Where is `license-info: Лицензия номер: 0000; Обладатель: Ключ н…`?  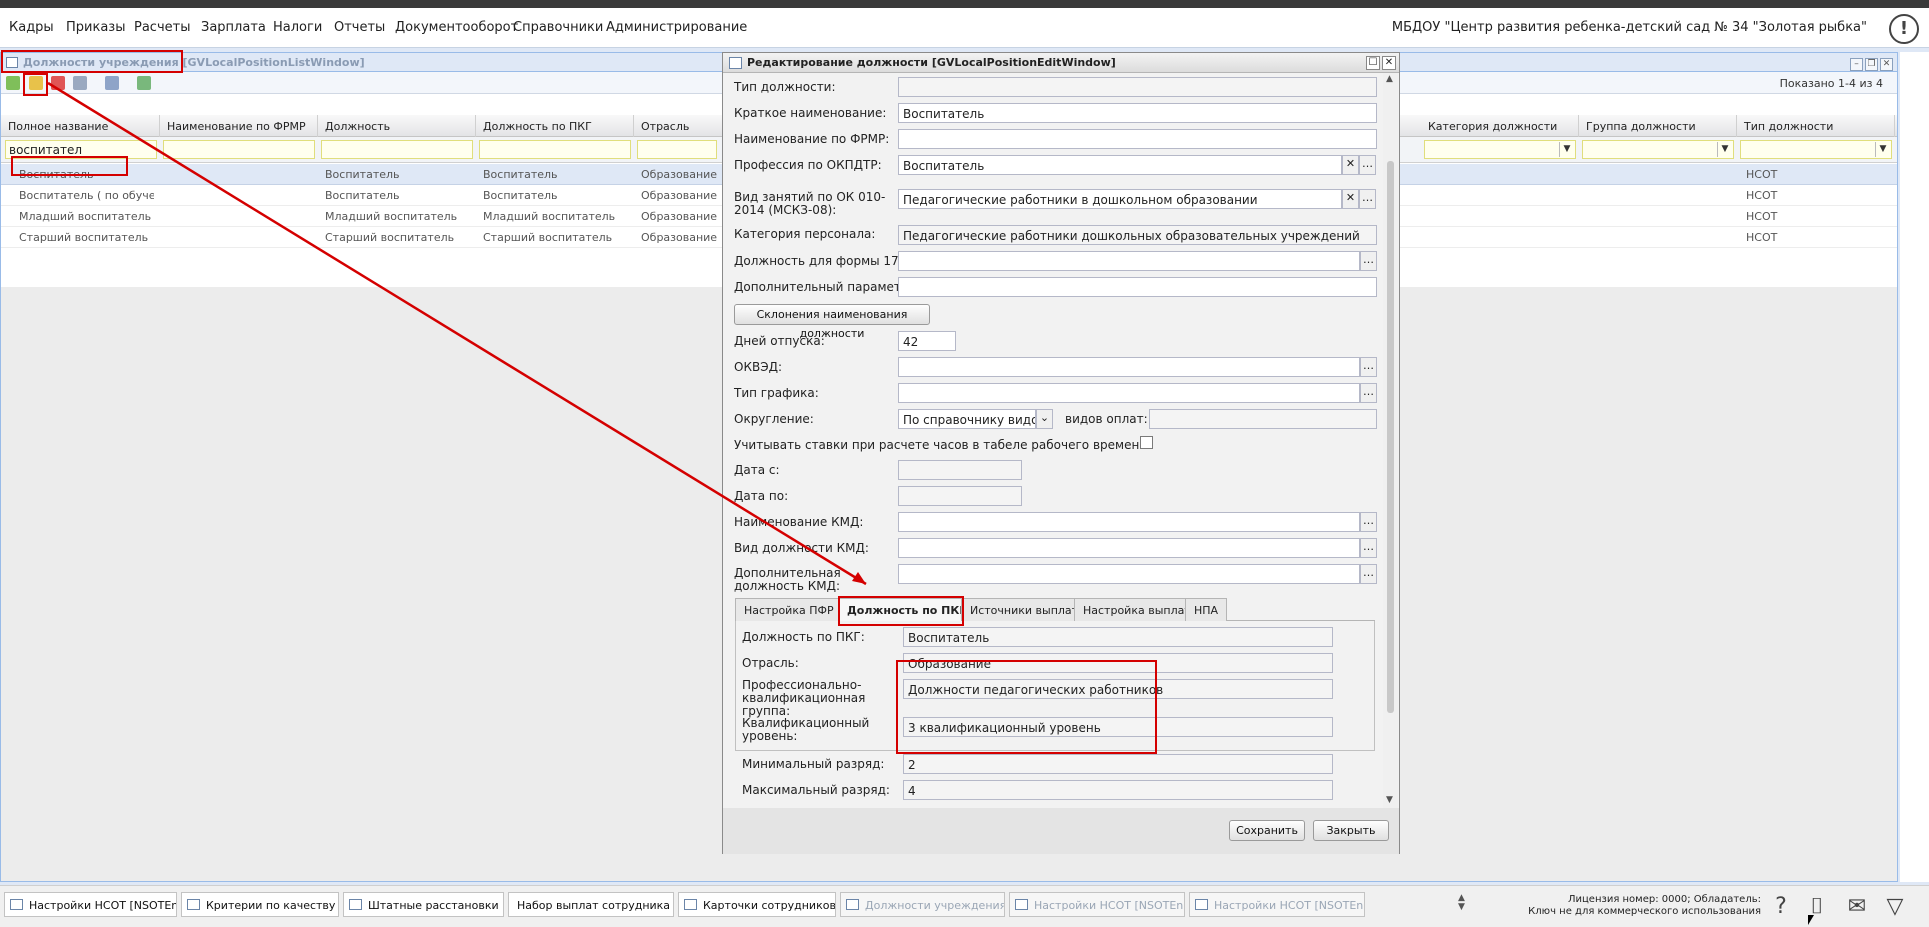 license-info: Лицензия номер: 0000; Обладатель: Ключ н… is located at coordinates (1644, 906).